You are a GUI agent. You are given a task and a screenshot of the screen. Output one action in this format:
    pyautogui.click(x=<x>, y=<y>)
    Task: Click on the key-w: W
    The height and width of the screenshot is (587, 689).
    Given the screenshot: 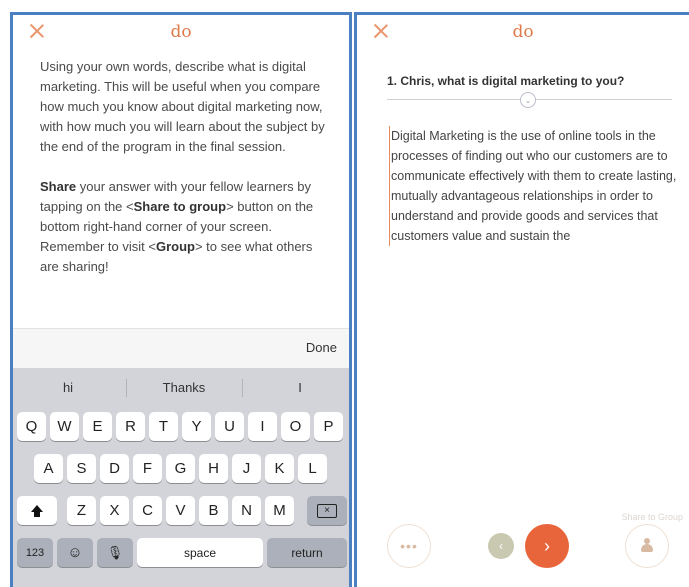 What is the action you would take?
    pyautogui.click(x=64, y=426)
    